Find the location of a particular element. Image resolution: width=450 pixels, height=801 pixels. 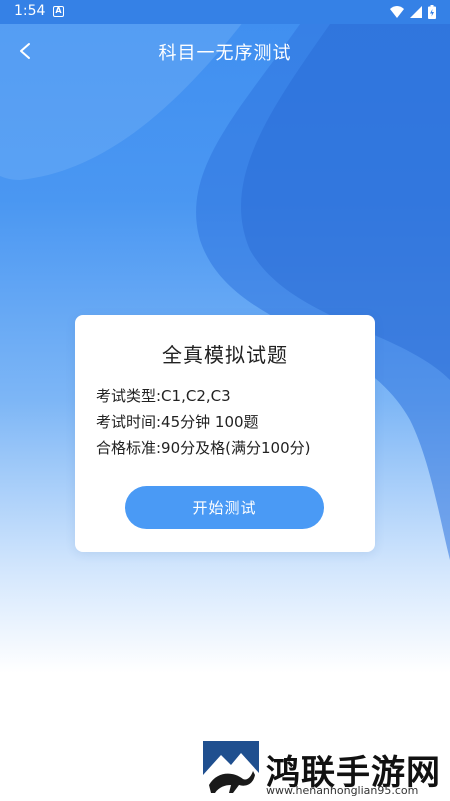

exam-time-text: 考试时间:45分钟 100题 is located at coordinates (177, 422).